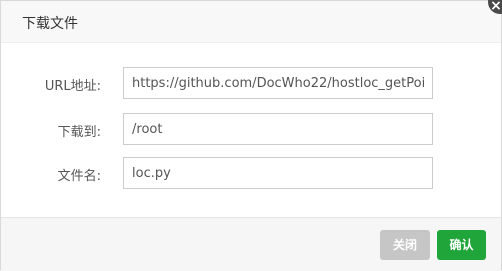 The width and height of the screenshot is (502, 271). I want to click on filename-label: 文件名:, so click(79, 176).